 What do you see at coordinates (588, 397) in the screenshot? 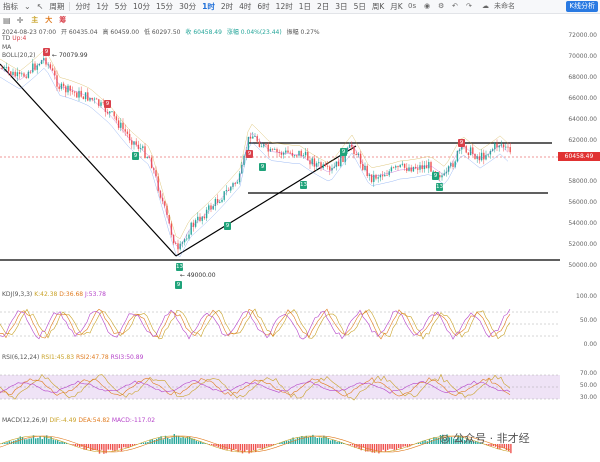
I see `rsi-axis-tick: 30.00` at bounding box center [588, 397].